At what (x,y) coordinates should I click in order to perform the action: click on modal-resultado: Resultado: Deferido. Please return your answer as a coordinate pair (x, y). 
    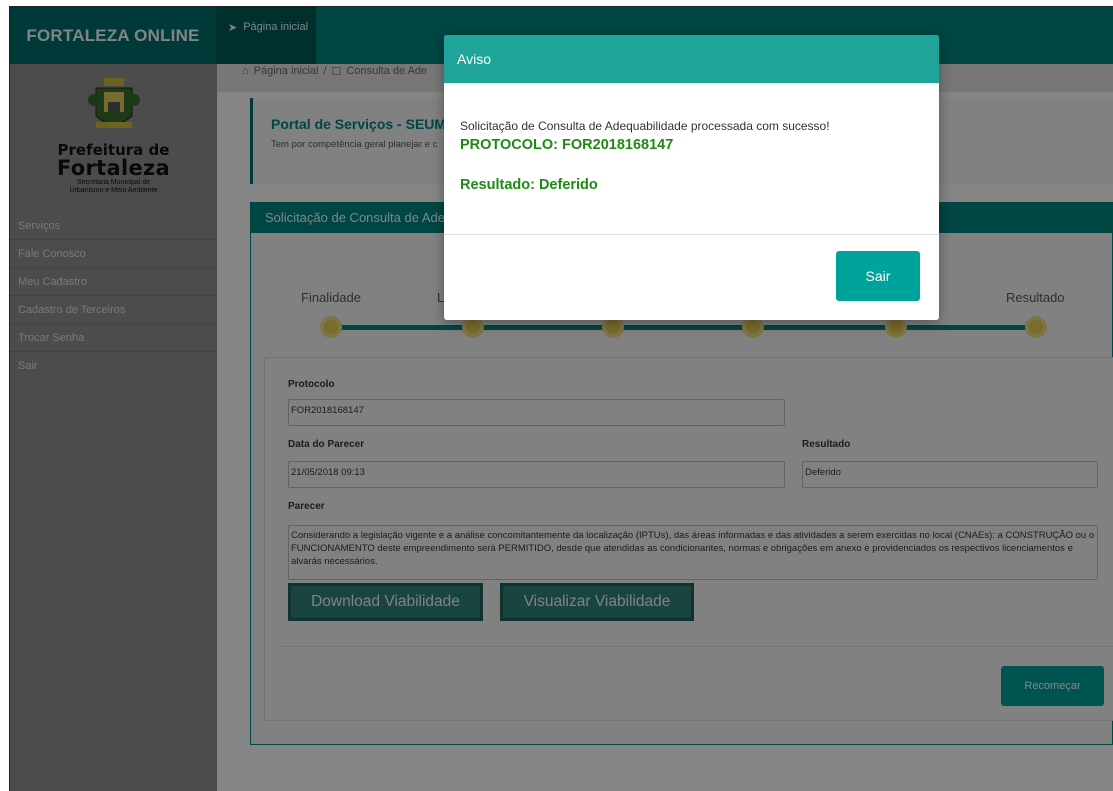
    Looking at the image, I should click on (529, 185).